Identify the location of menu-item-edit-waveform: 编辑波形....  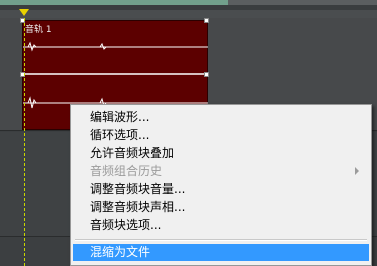
(221, 117).